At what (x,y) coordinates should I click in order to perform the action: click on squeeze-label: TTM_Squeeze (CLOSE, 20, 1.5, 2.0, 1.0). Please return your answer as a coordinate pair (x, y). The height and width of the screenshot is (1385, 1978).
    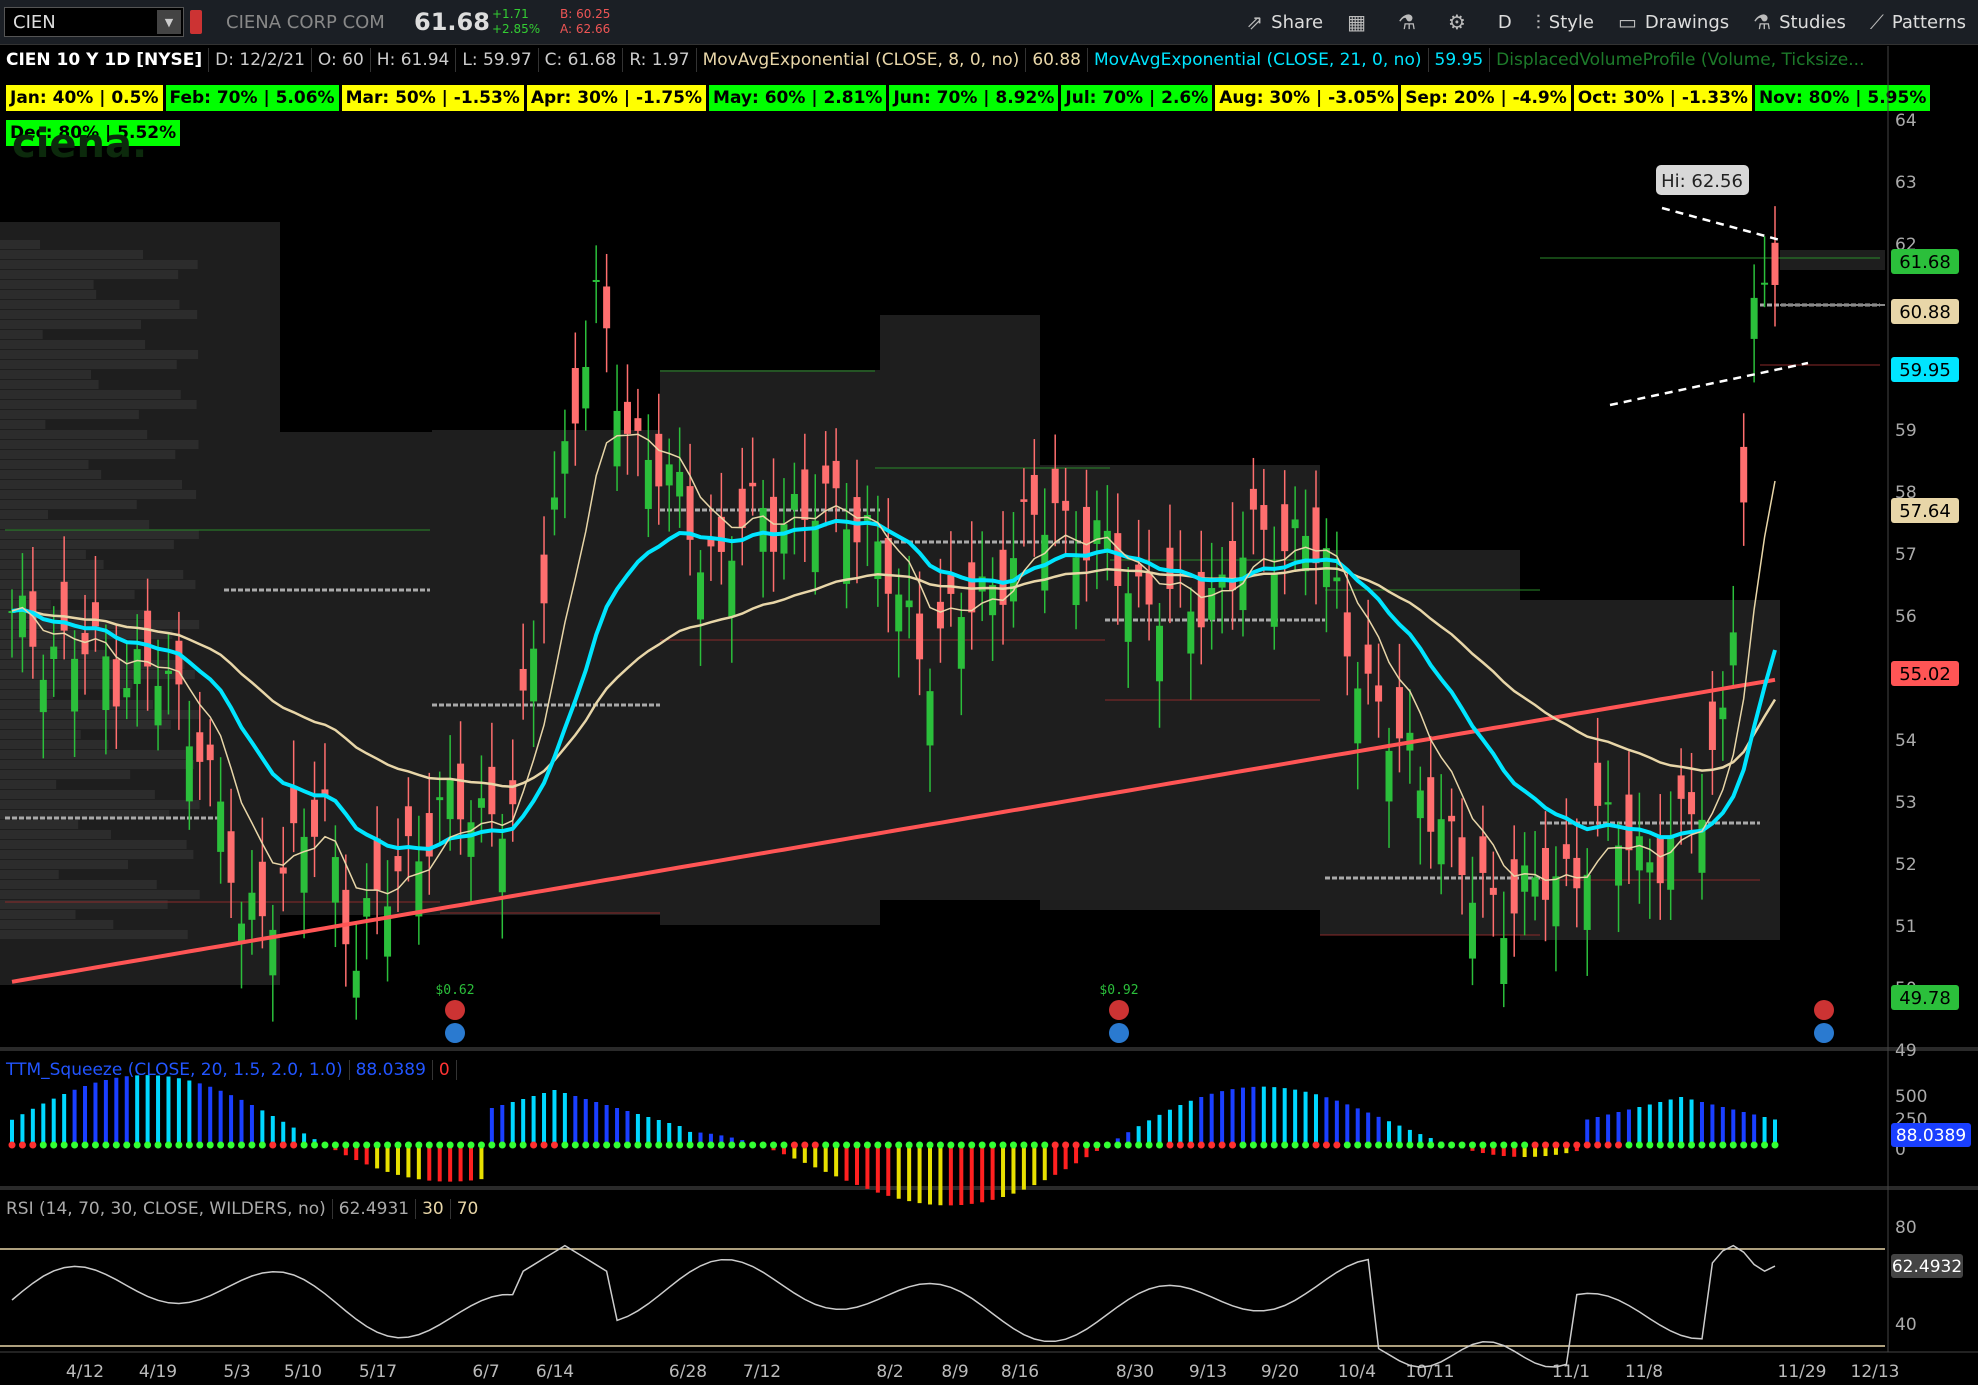
    Looking at the image, I should click on (175, 1070).